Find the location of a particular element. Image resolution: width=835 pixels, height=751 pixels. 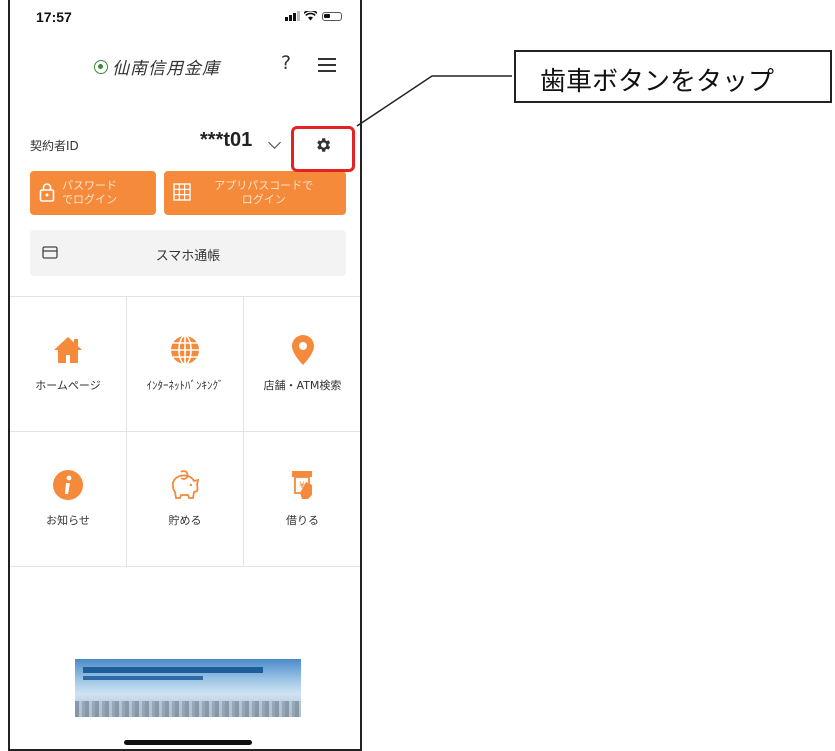

menu-label: ｲﾝﾀｰﾈｯﾄﾊﾞﾝｷﾝｸﾞ is located at coordinates (185, 385).